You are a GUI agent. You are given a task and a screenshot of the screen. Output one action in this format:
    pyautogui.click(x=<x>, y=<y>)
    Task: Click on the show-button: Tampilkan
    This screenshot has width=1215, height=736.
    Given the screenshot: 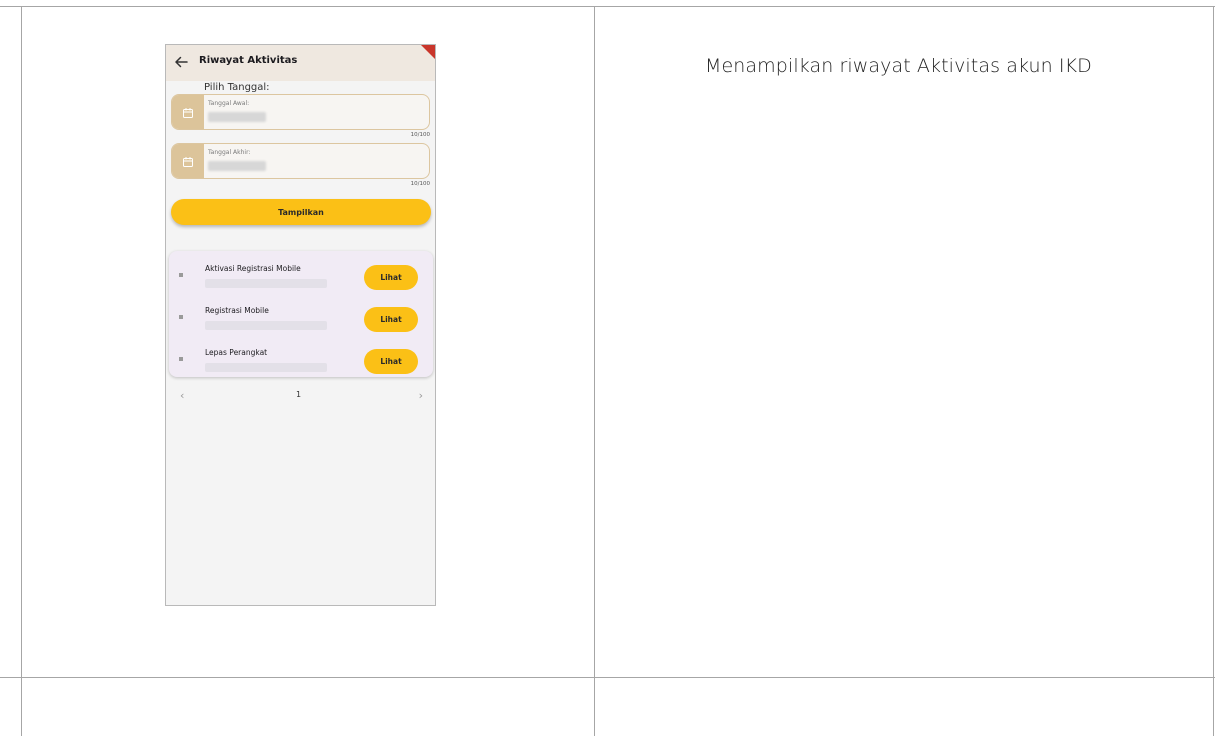 What is the action you would take?
    pyautogui.click(x=301, y=212)
    